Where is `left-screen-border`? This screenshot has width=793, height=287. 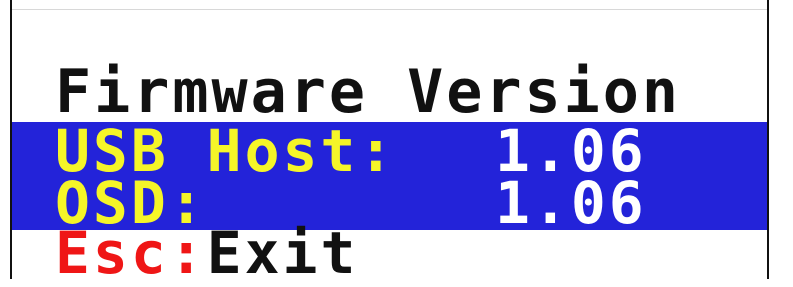
left-screen-border is located at coordinates (6, 139).